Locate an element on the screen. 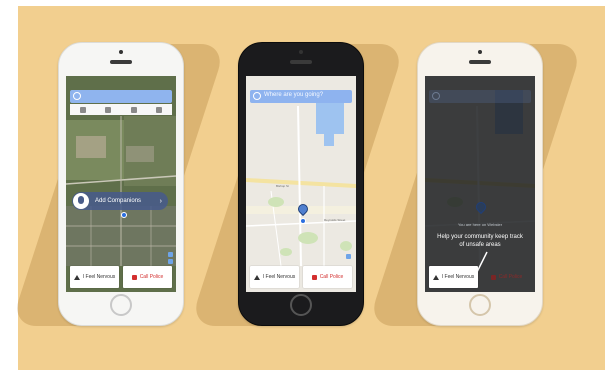 Image resolution: width=615 pixels, height=380 pixels. street-map is located at coordinates (301, 184).